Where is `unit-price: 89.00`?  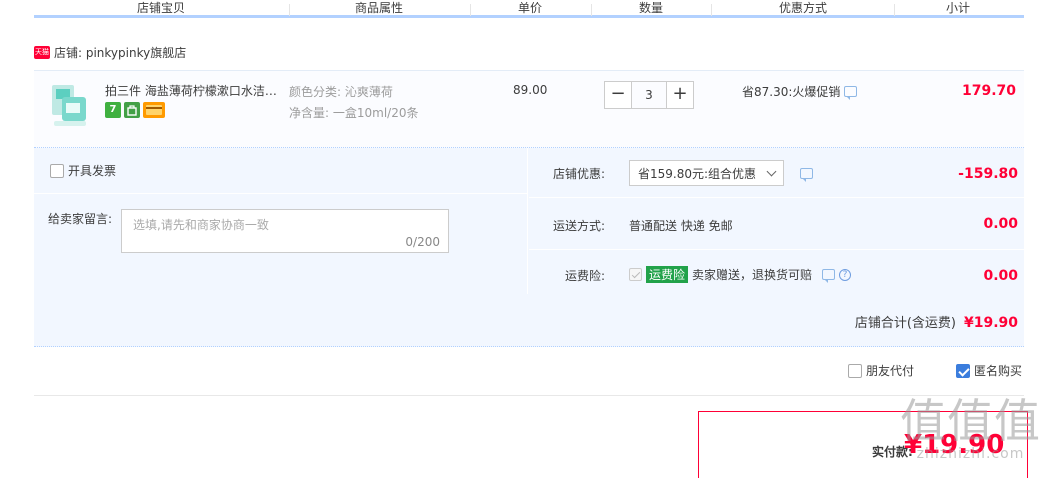
unit-price: 89.00 is located at coordinates (530, 90).